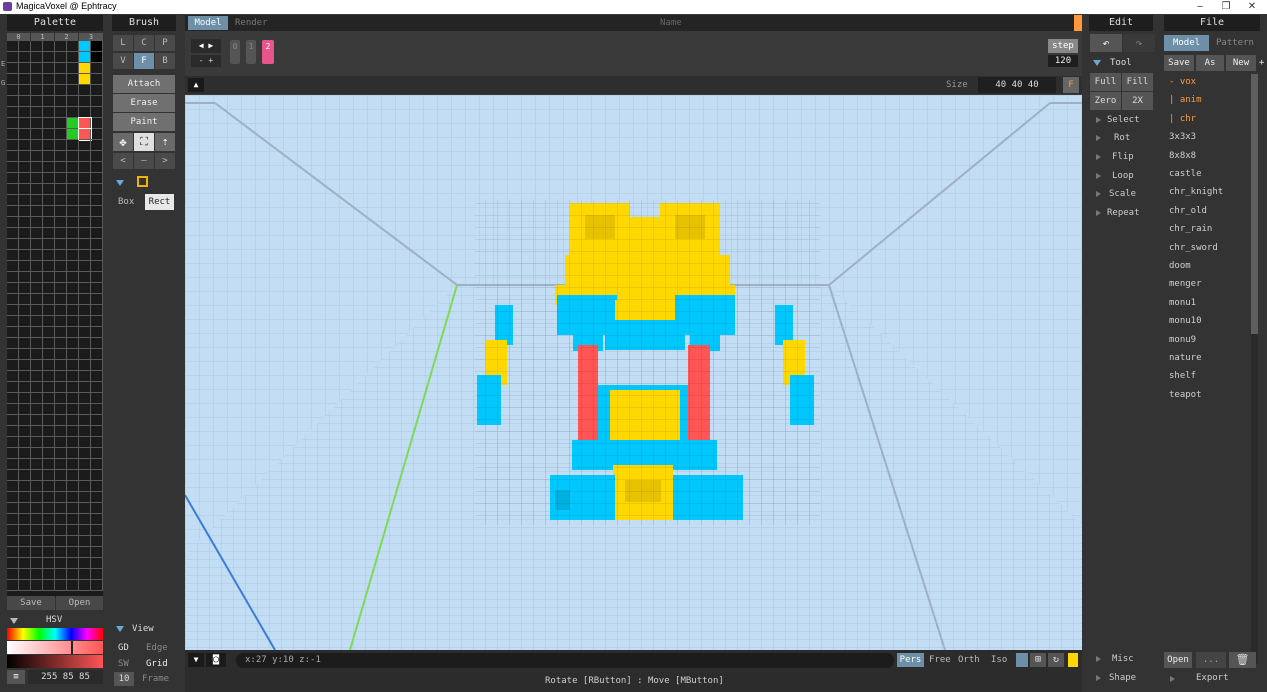  What do you see at coordinates (268, 52) in the screenshot?
I see `frame-2: 2` at bounding box center [268, 52].